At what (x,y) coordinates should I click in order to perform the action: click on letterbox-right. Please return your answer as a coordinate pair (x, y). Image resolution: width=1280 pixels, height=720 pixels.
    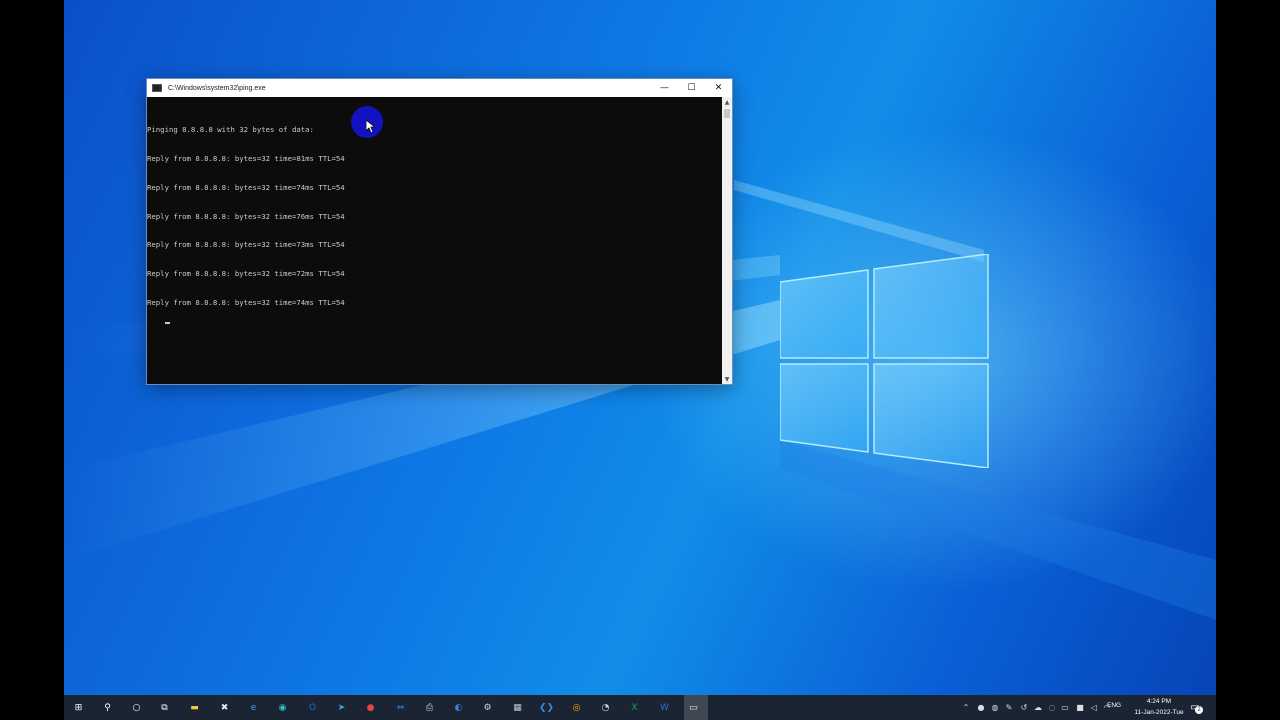
    Looking at the image, I should click on (1248, 360).